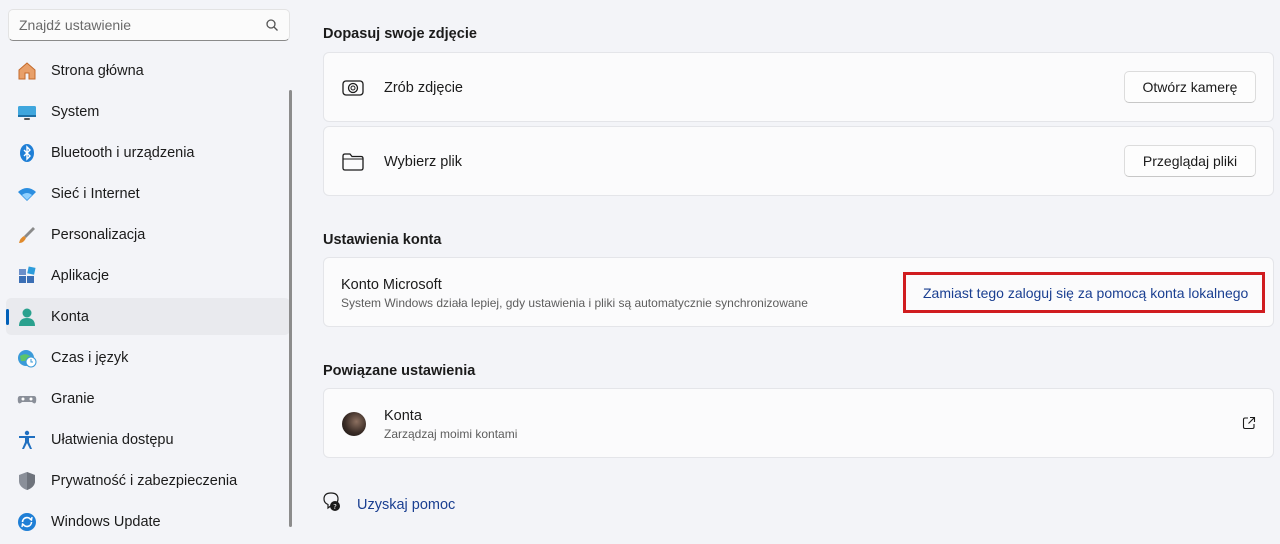 This screenshot has width=1280, height=544. What do you see at coordinates (27, 153) in the screenshot?
I see `bluetooth-icon` at bounding box center [27, 153].